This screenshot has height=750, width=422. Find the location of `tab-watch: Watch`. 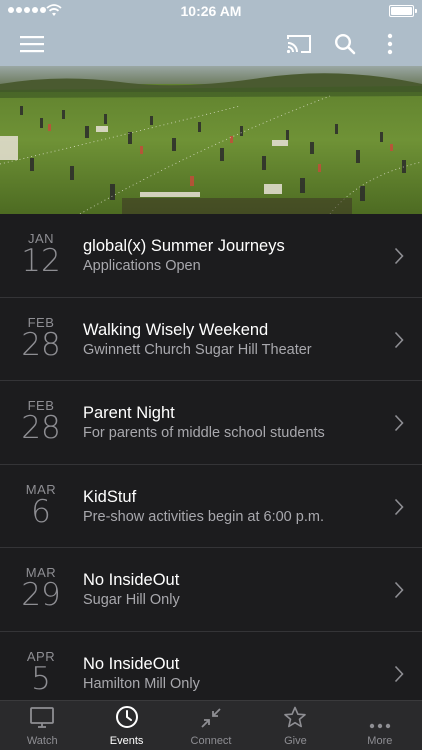

tab-watch: Watch is located at coordinates (42, 725).